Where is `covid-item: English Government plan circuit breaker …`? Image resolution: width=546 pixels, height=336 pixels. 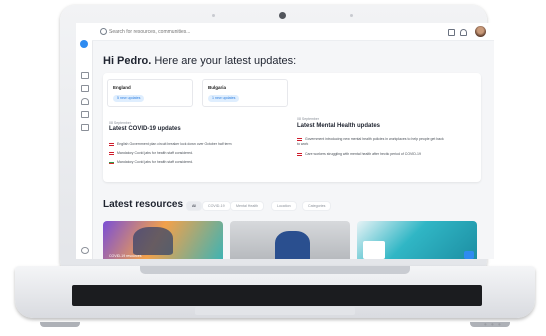
covid-item: English Government plan circuit breaker … is located at coordinates (170, 144).